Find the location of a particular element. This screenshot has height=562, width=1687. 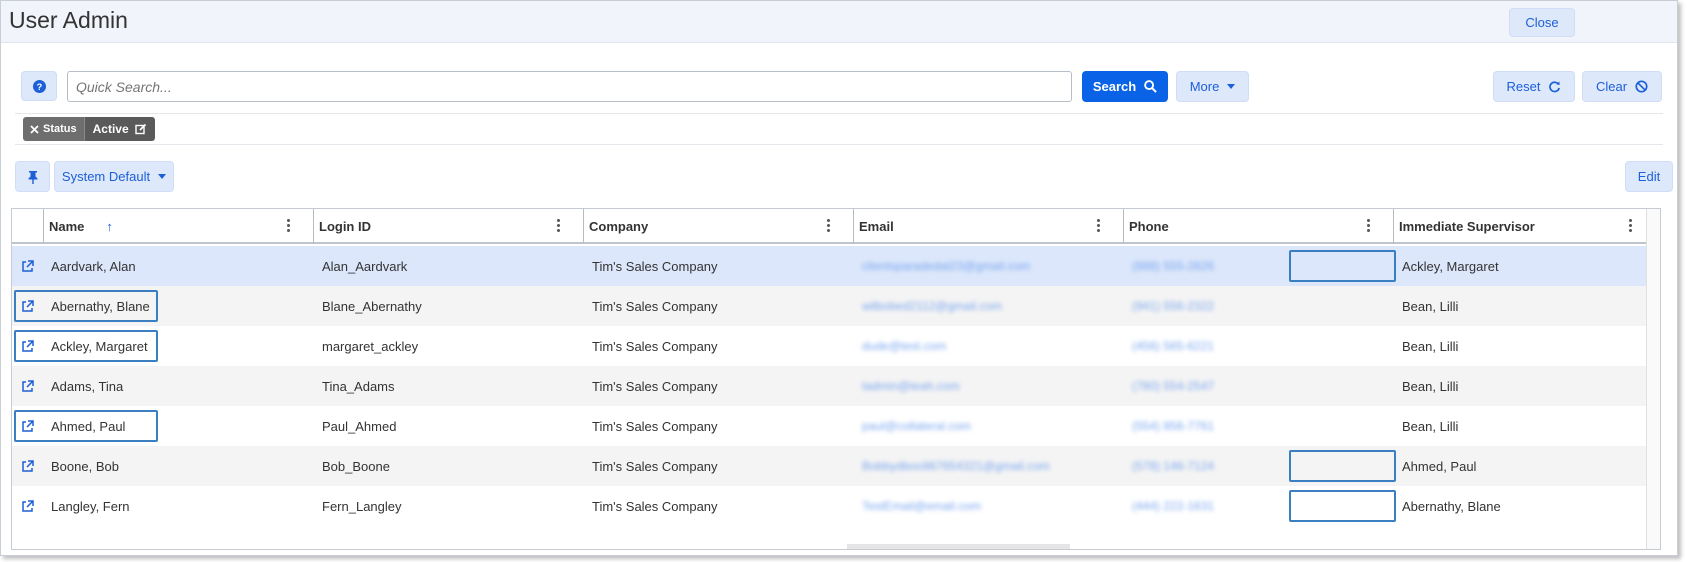

column-header-company: Company is located at coordinates (718, 226).